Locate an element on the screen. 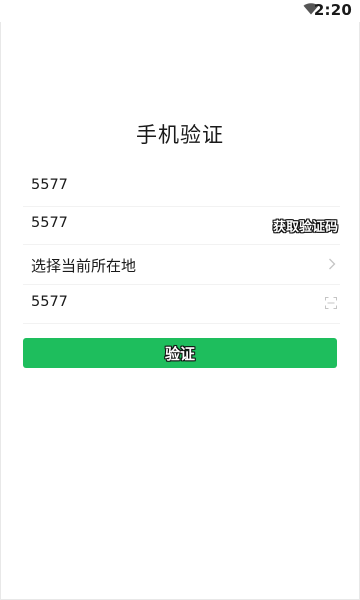  verify-button: 验证 is located at coordinates (180, 353).